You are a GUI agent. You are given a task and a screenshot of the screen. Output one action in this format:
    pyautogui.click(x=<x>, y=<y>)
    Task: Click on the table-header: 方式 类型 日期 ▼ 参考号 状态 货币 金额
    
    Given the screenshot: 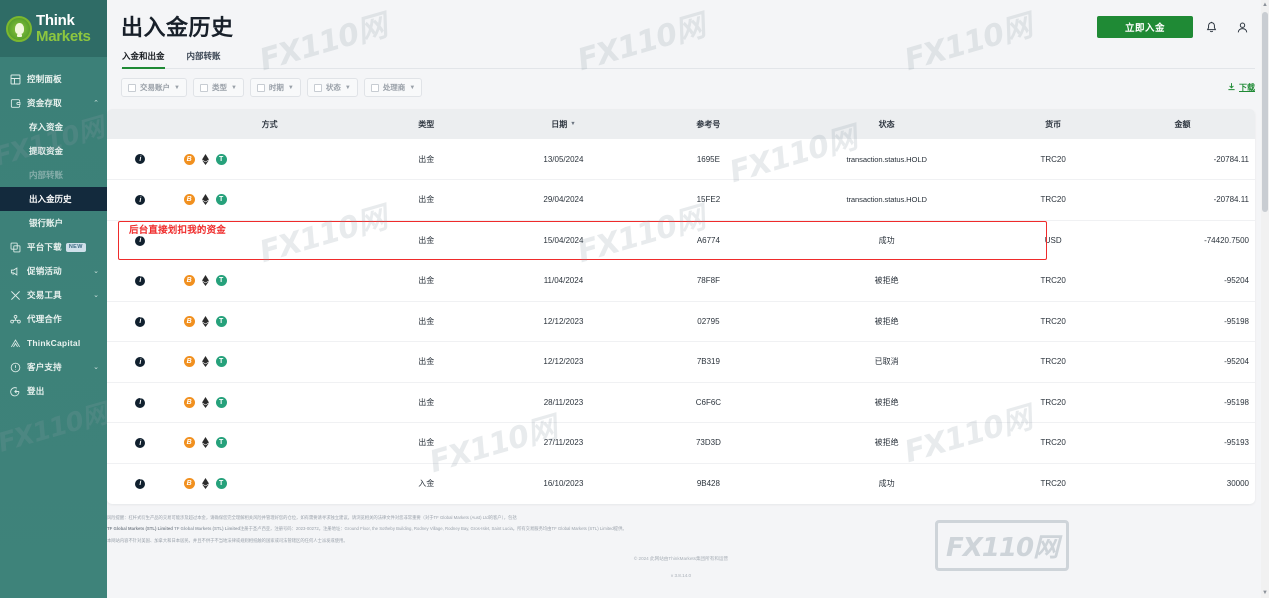 What is the action you would take?
    pyautogui.click(x=681, y=124)
    